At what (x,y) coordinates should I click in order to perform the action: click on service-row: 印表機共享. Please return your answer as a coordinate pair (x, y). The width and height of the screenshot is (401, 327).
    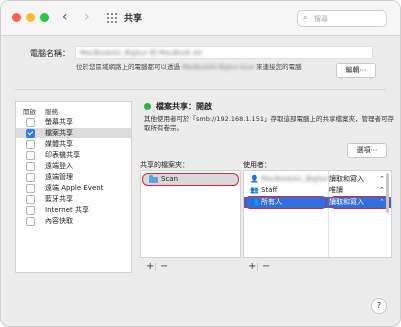
    Looking at the image, I should click on (73, 155).